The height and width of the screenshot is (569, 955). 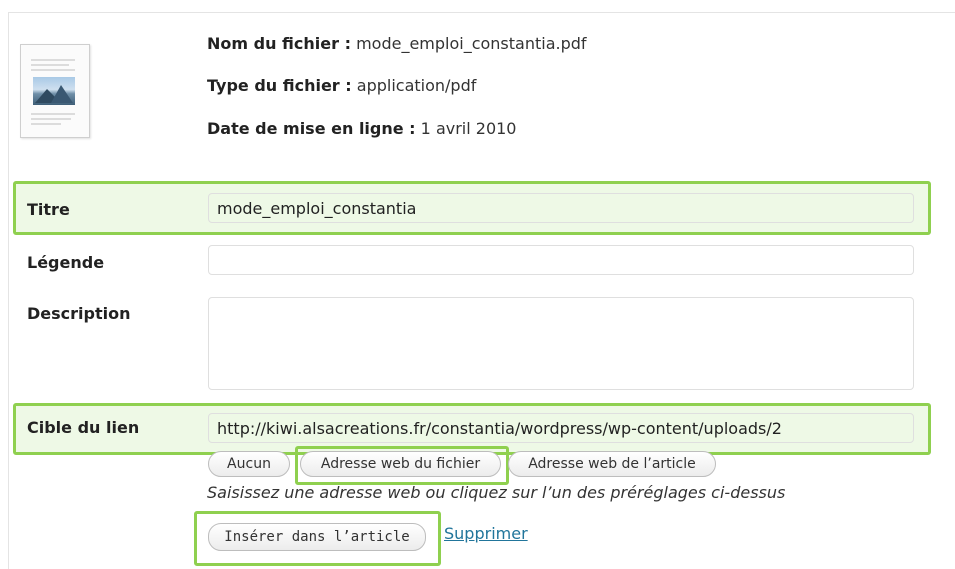 I want to click on delete-link: Supprimer, so click(x=486, y=533).